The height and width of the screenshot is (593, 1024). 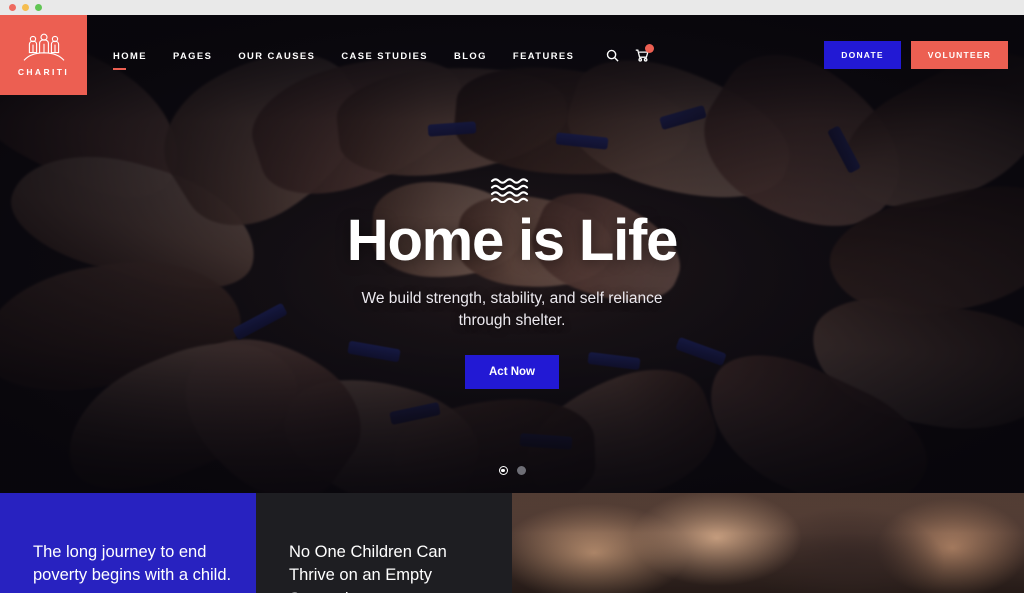 I want to click on nav-label: HOME, so click(x=130, y=55).